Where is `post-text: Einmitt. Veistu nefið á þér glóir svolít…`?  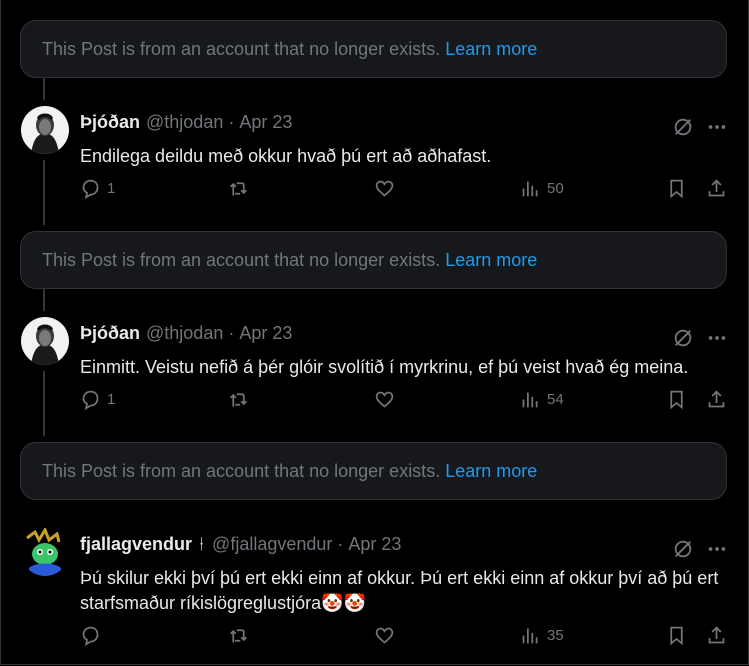 post-text: Einmitt. Veistu nefið á þér glóir svolít… is located at coordinates (384, 367).